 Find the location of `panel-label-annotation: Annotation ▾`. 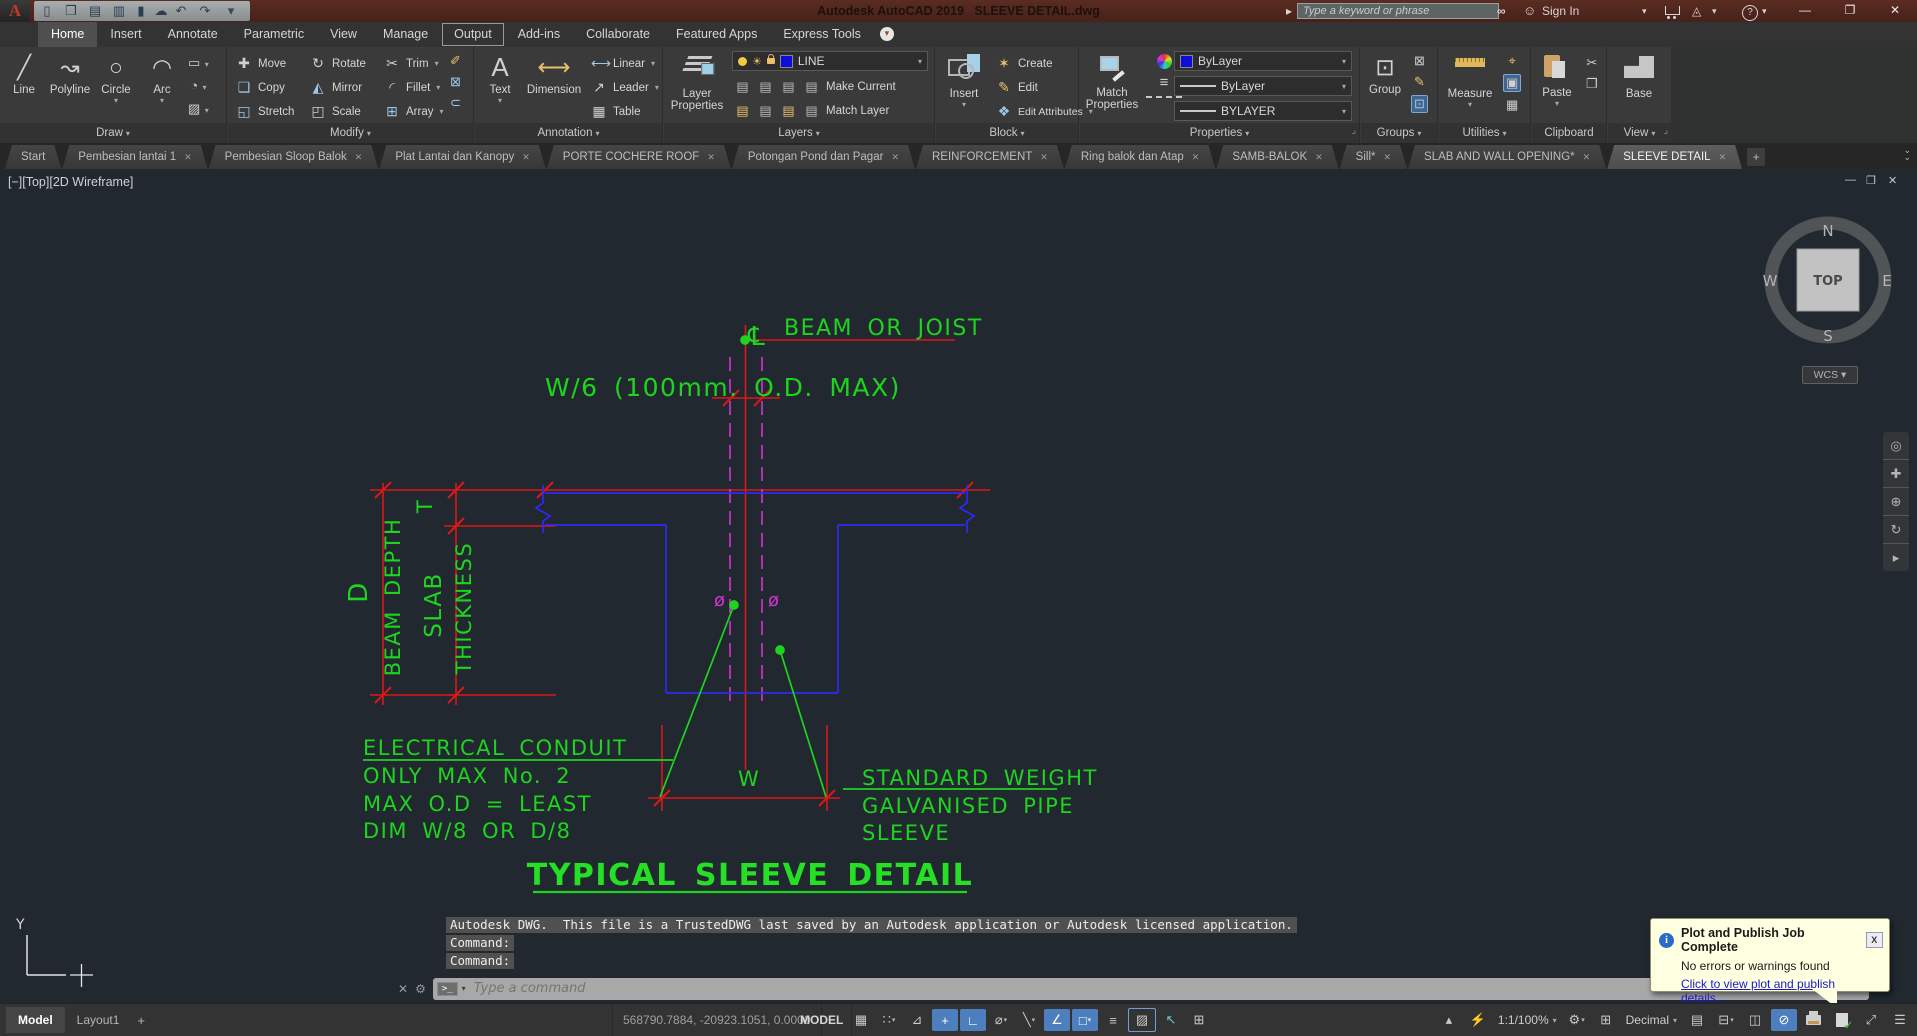

panel-label-annotation: Annotation ▾ is located at coordinates (568, 133).